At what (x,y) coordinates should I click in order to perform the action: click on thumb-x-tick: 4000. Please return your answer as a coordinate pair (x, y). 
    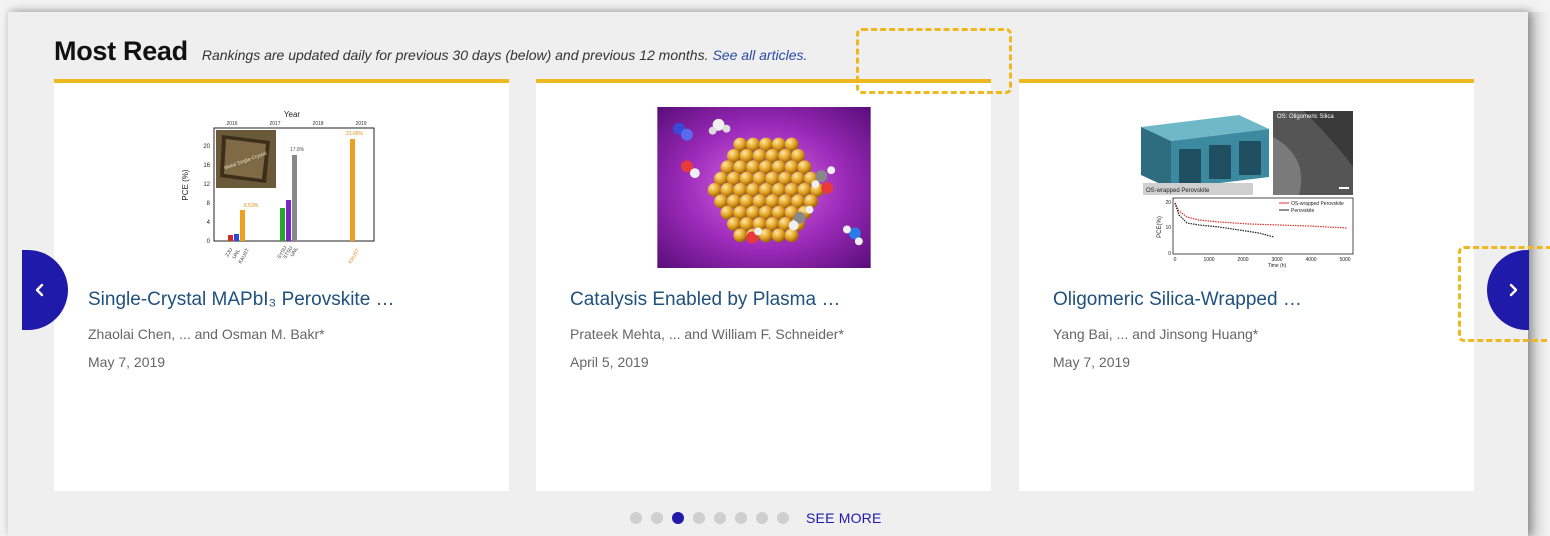
    Looking at the image, I should click on (1310, 260).